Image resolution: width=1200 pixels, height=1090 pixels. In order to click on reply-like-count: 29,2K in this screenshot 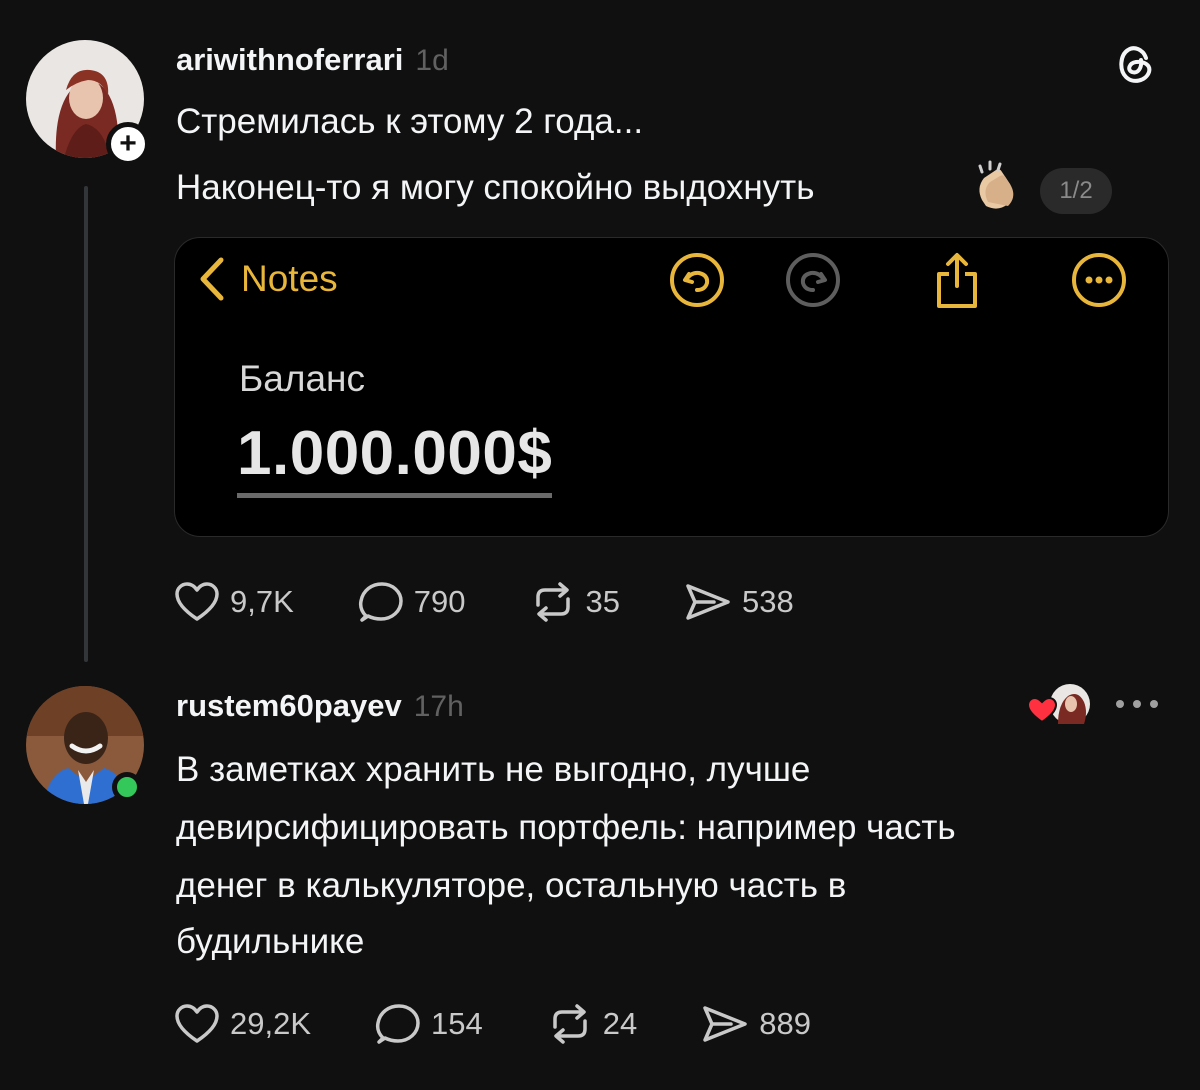, I will do `click(271, 1023)`.